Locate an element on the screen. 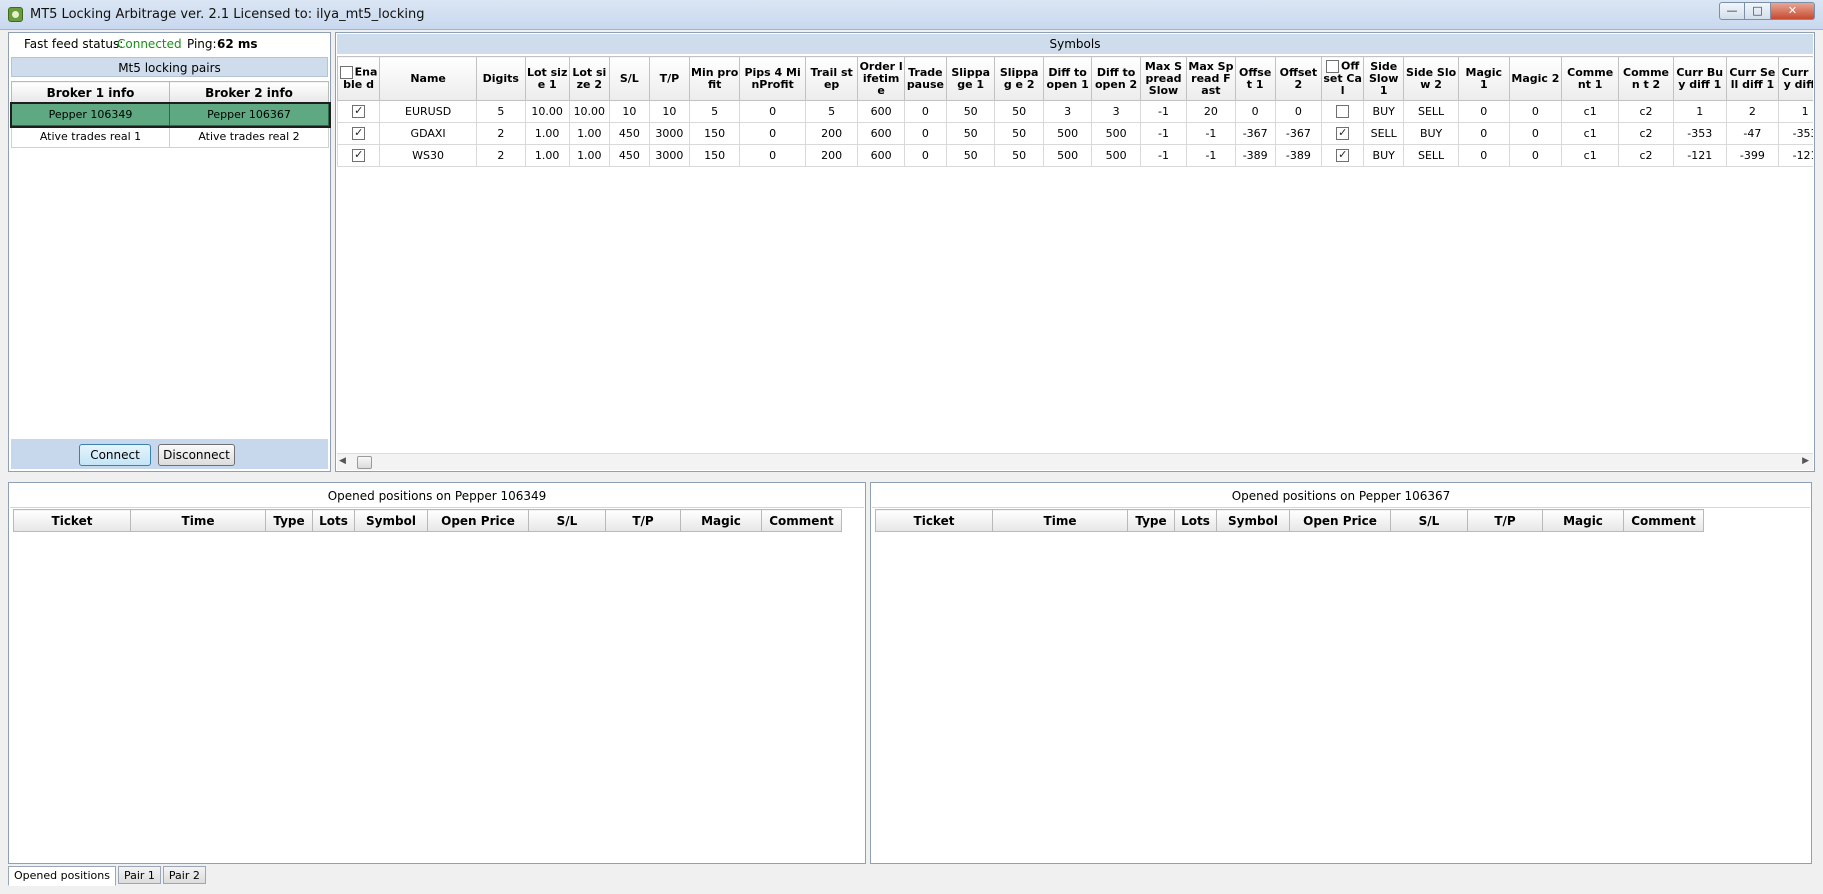 This screenshot has height=894, width=1823. scroll-right-arrow-icon: ▶ is located at coordinates (1805, 461).